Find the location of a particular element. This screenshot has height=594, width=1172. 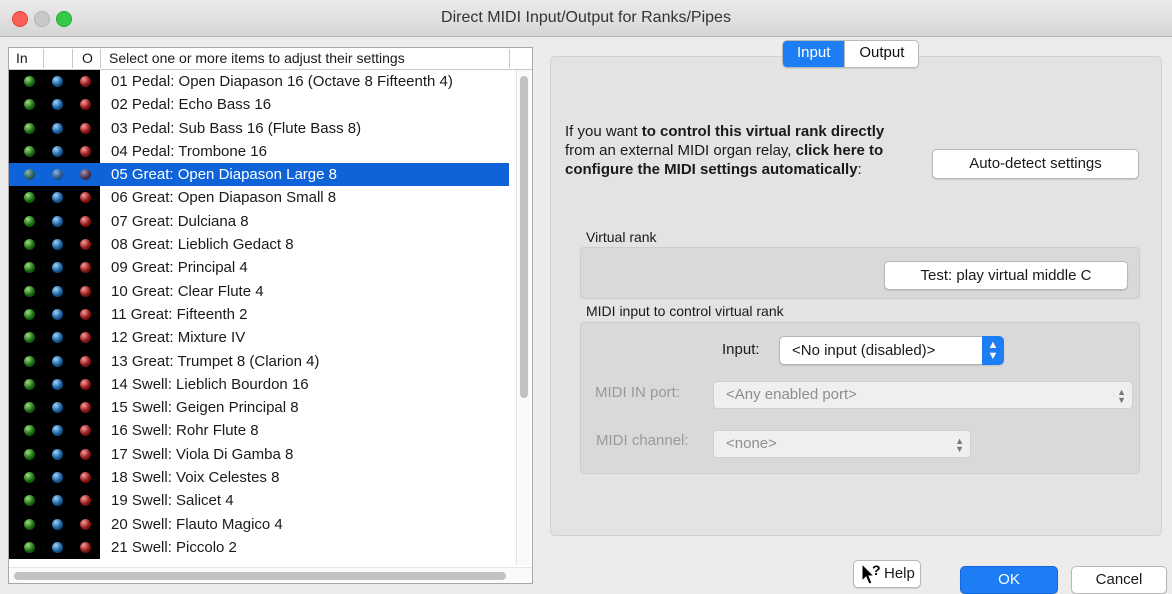

column-header-out: O is located at coordinates (87, 58).